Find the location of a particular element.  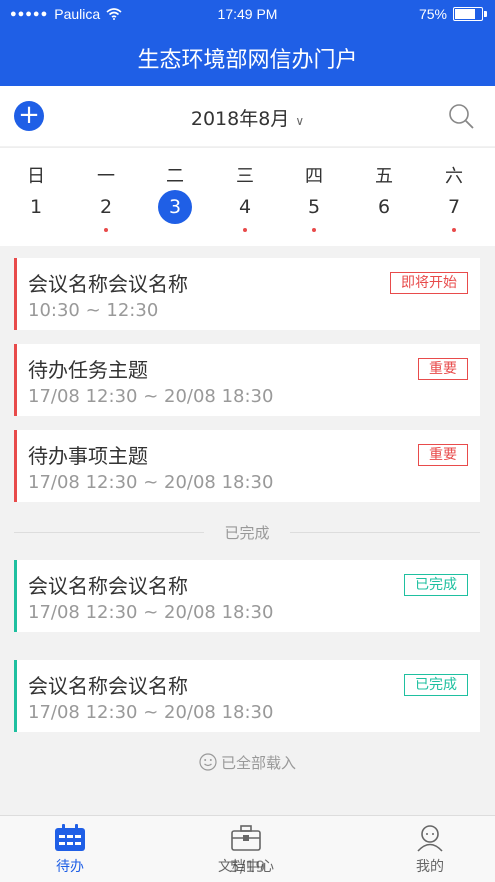

task-title: 待办事项主题 is located at coordinates (88, 456).